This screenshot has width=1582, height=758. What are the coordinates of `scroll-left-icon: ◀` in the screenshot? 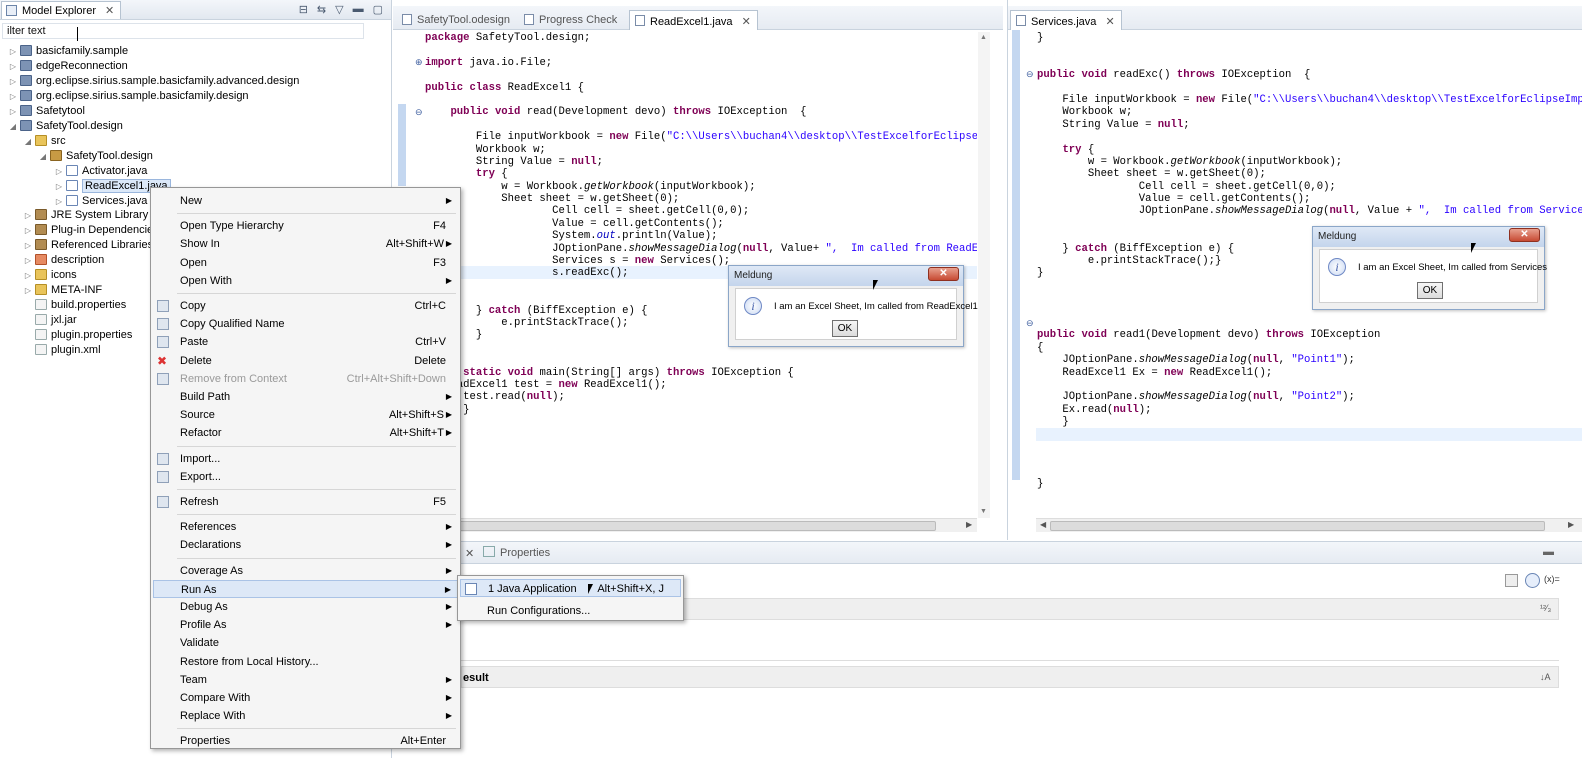 It's located at (1043, 524).